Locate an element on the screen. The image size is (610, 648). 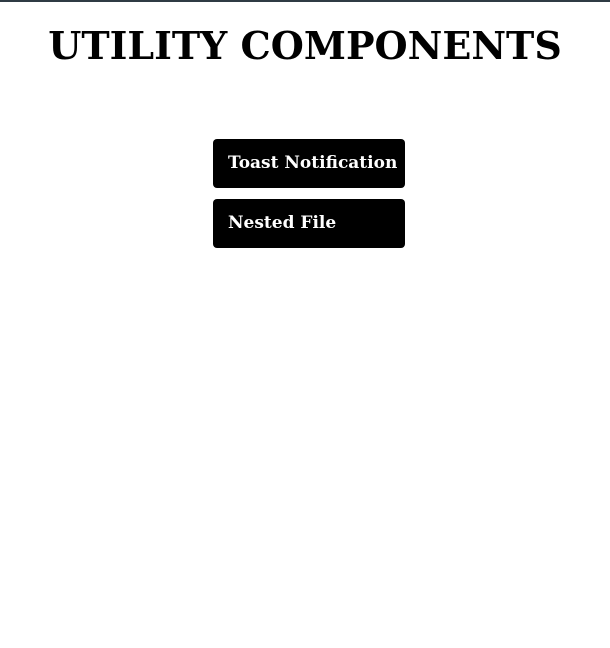
top-border is located at coordinates (305, 1).